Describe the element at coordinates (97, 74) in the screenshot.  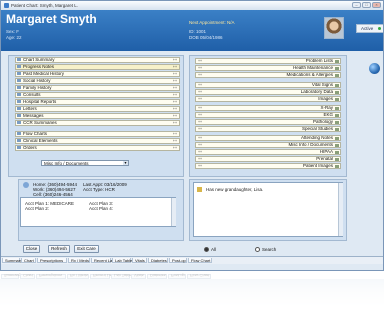
I see `left-nav-item: Past Medical History ++` at that location.